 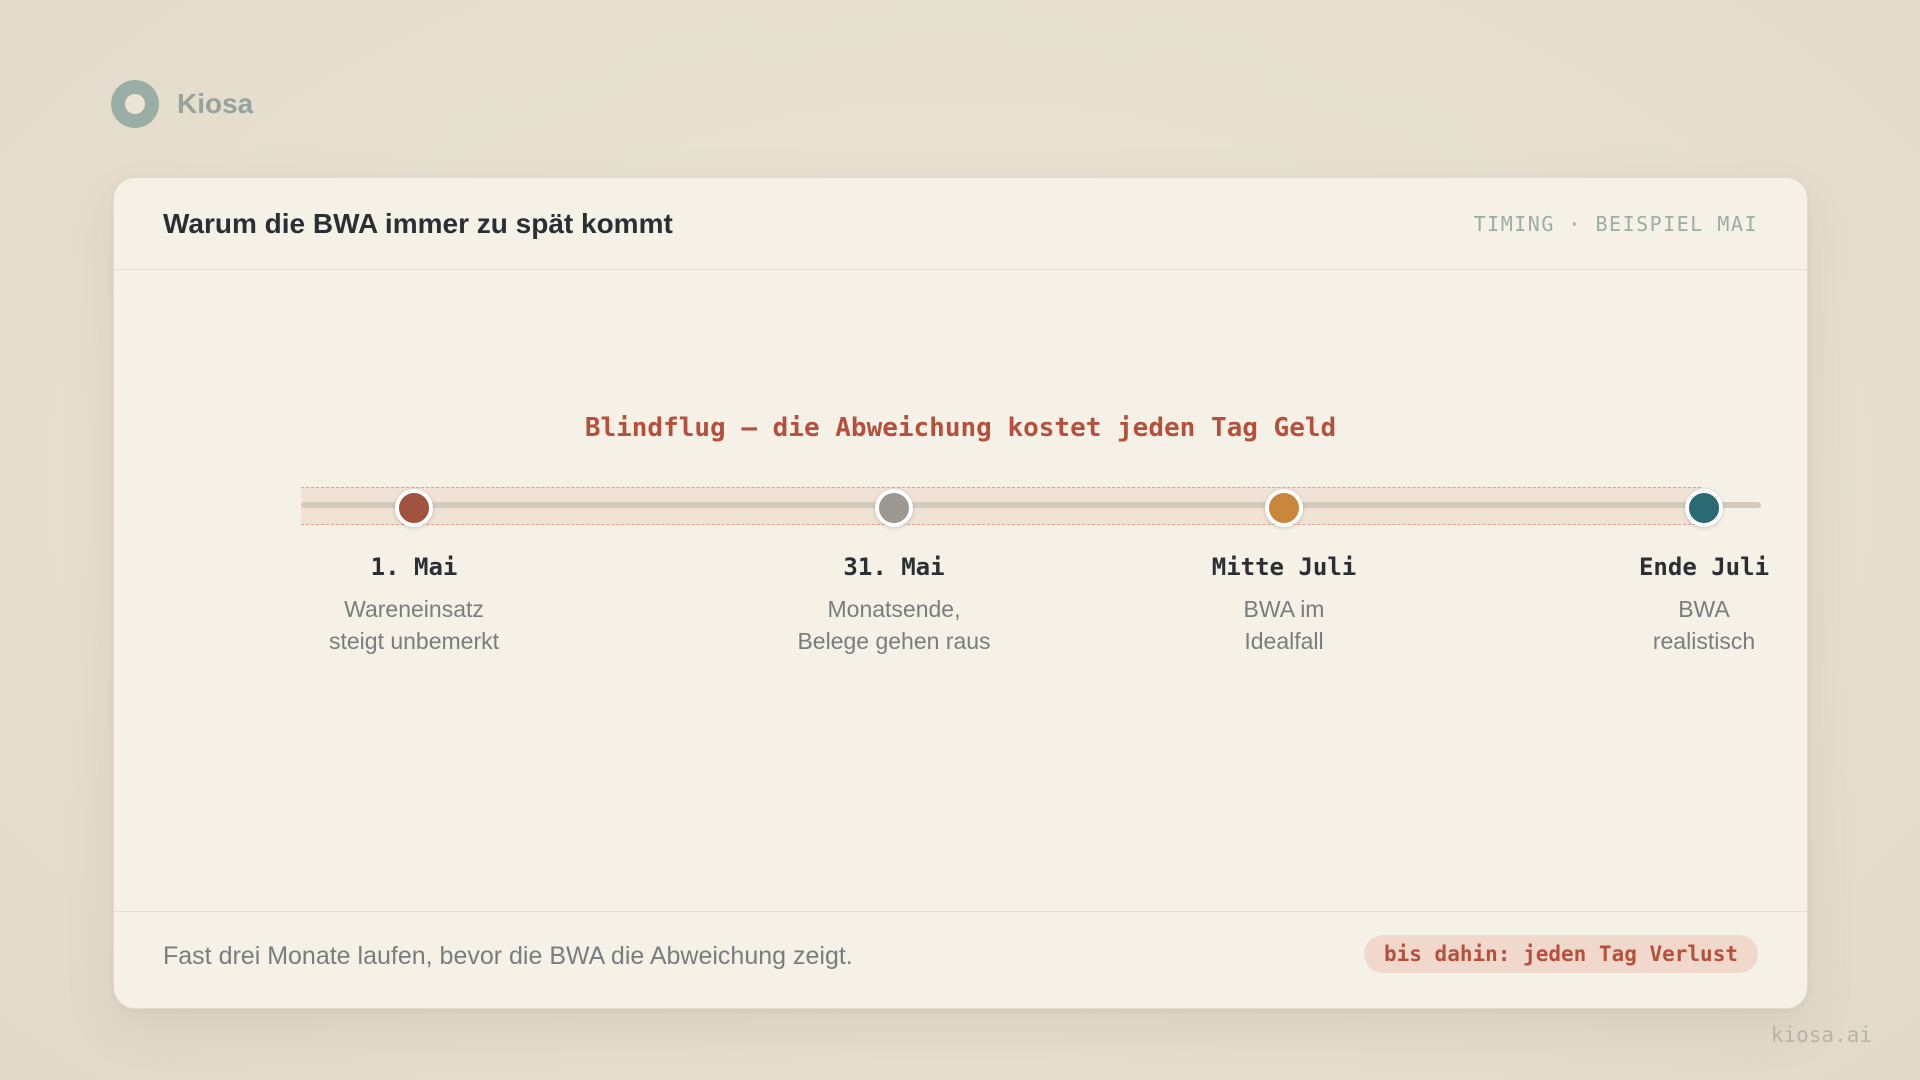 What do you see at coordinates (215, 103) in the screenshot?
I see `brand-name: Kiosa` at bounding box center [215, 103].